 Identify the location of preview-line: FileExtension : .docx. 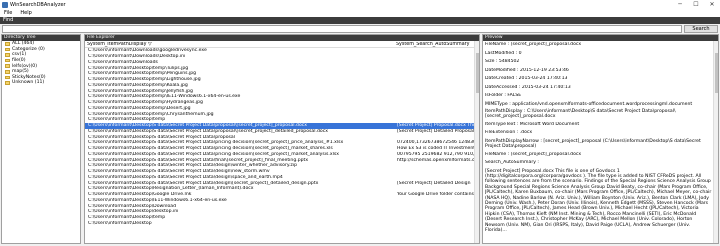
(509, 133).